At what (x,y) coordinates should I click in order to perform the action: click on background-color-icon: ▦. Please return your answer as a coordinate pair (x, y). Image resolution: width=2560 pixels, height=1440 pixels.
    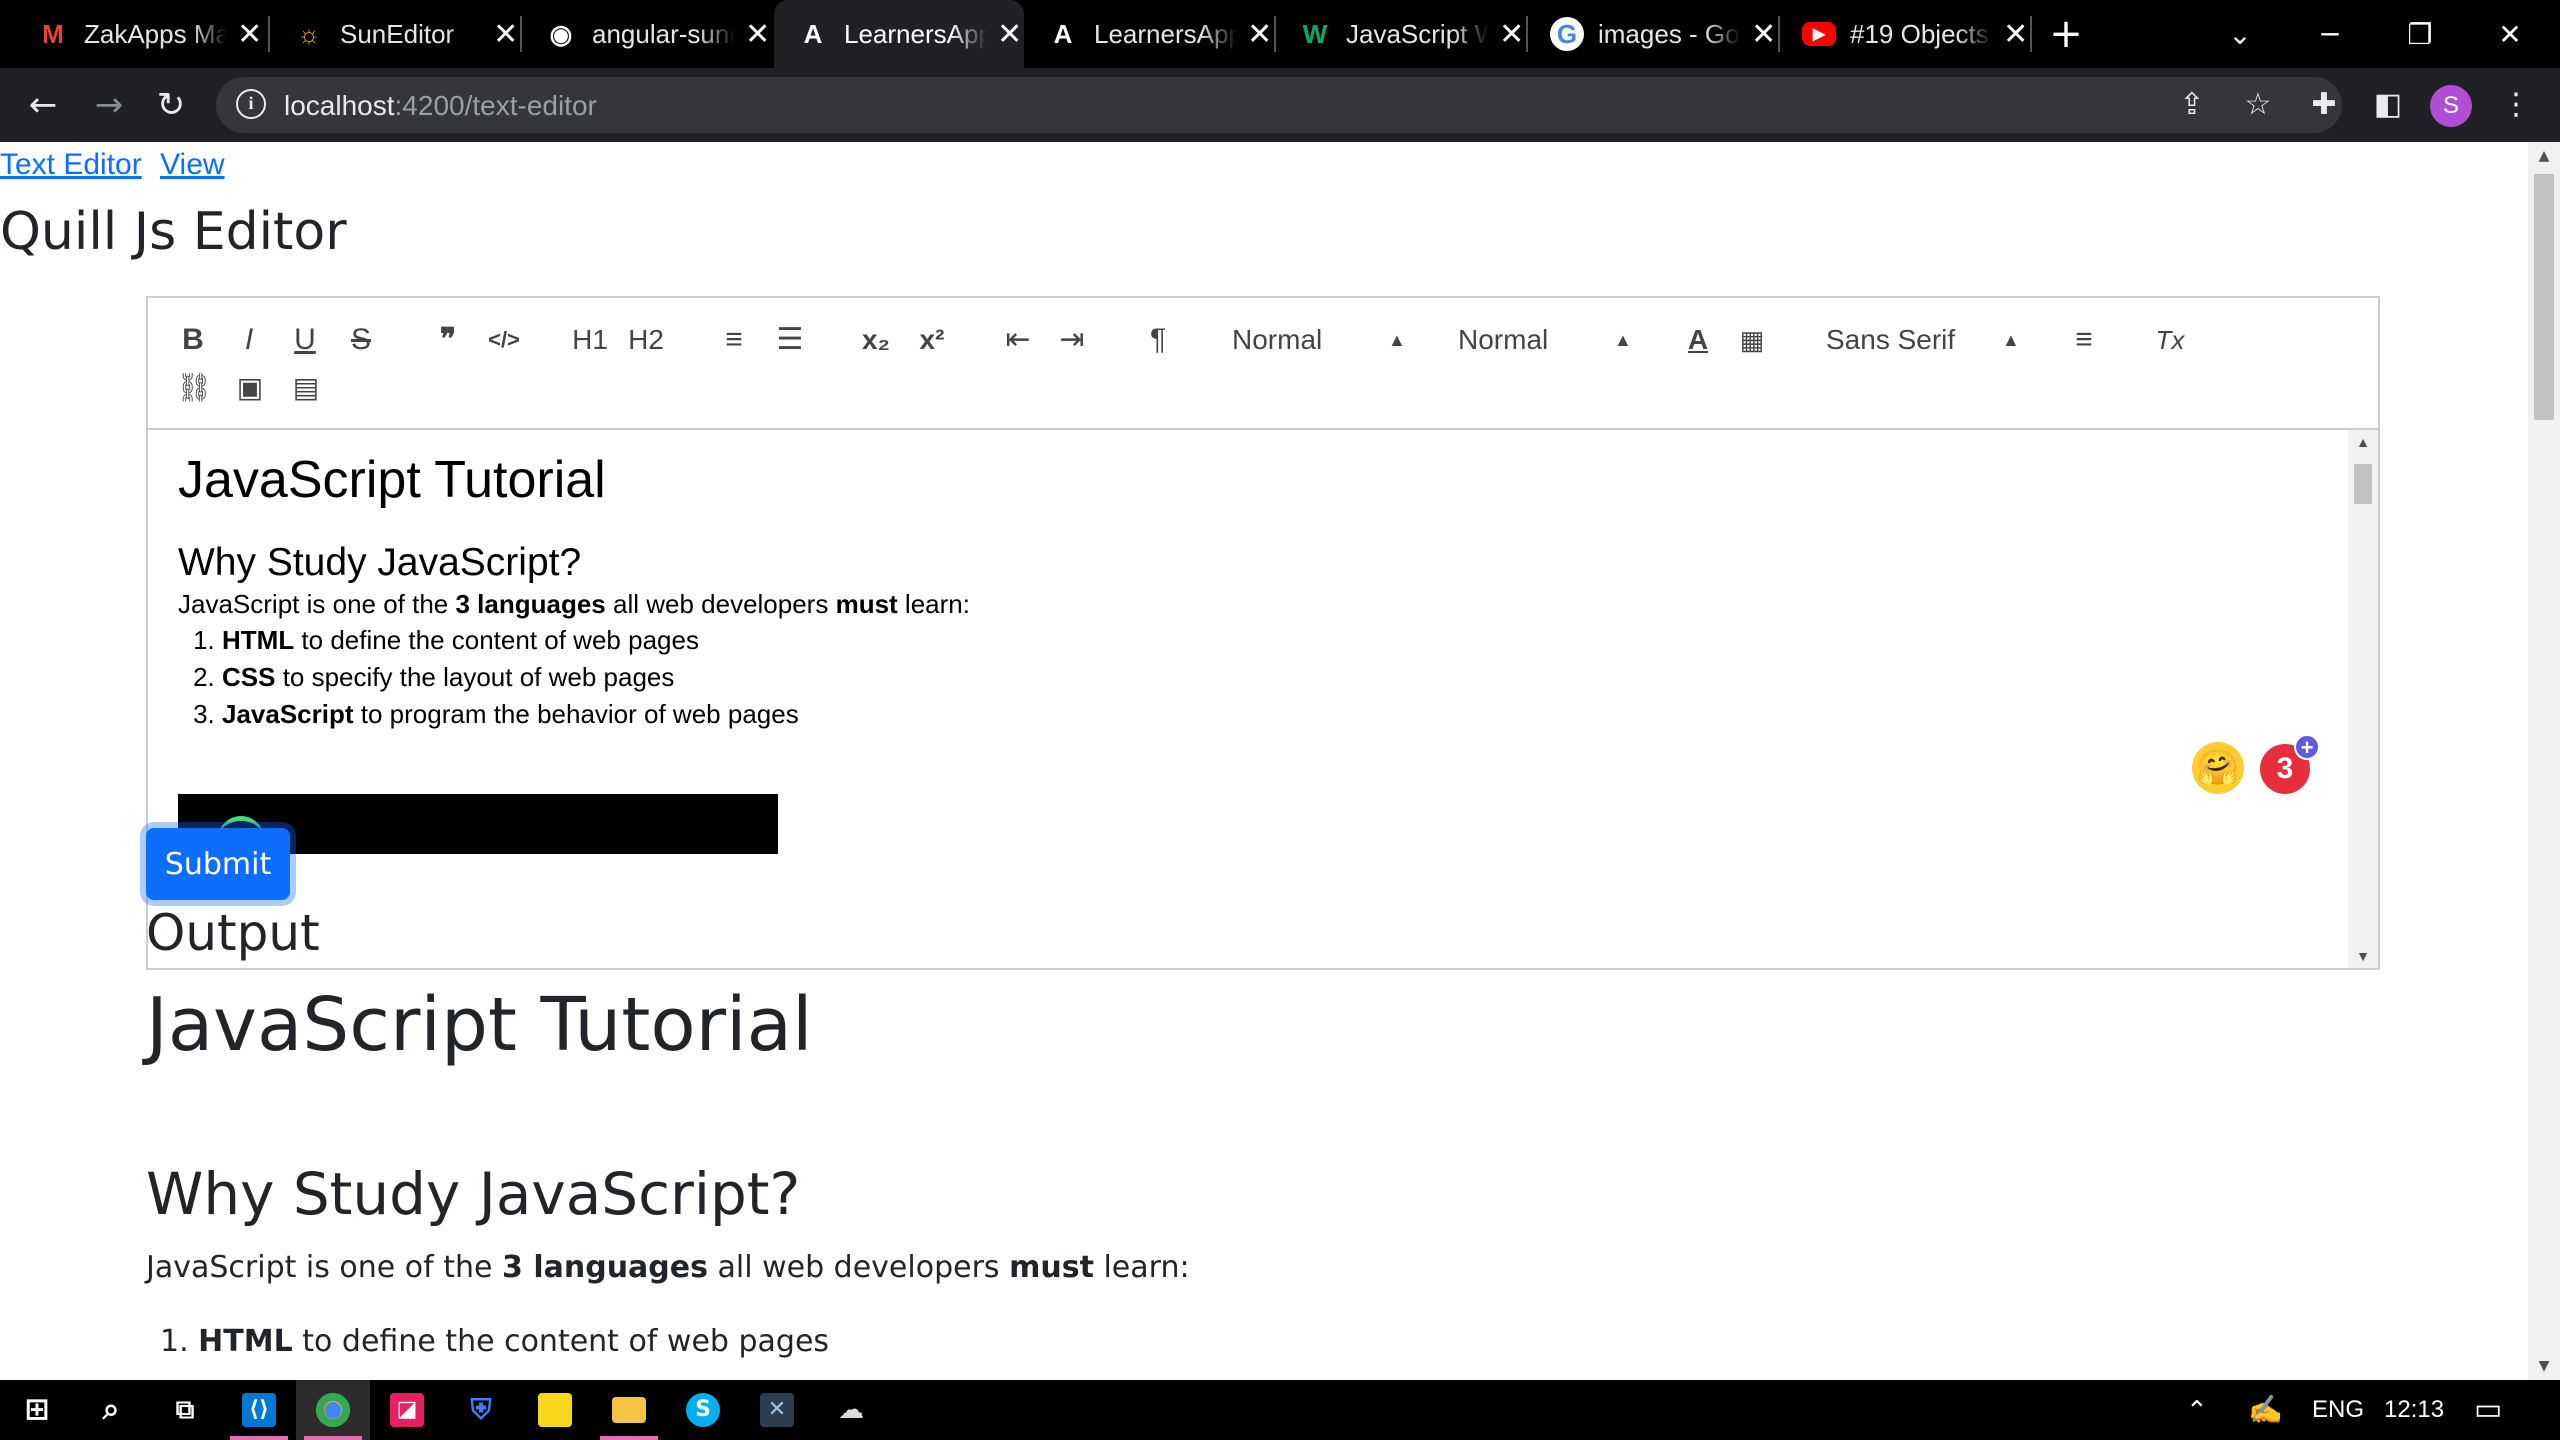
    Looking at the image, I should click on (1752, 340).